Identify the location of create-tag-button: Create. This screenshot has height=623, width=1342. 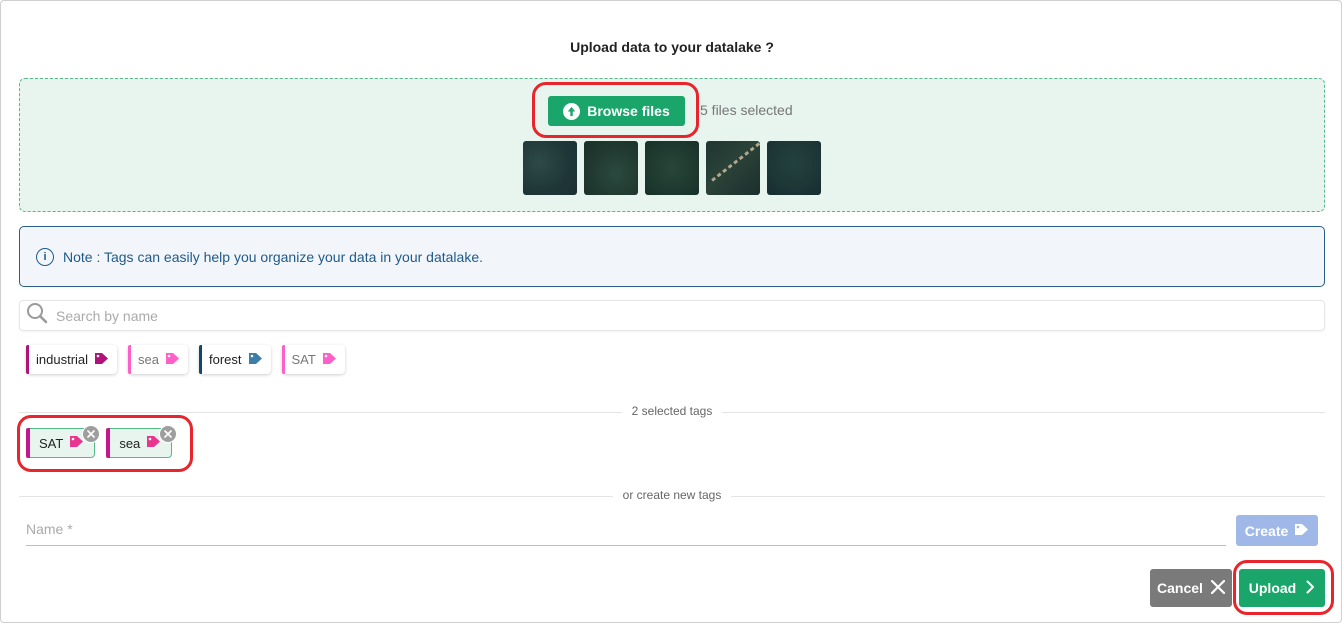
(1277, 530).